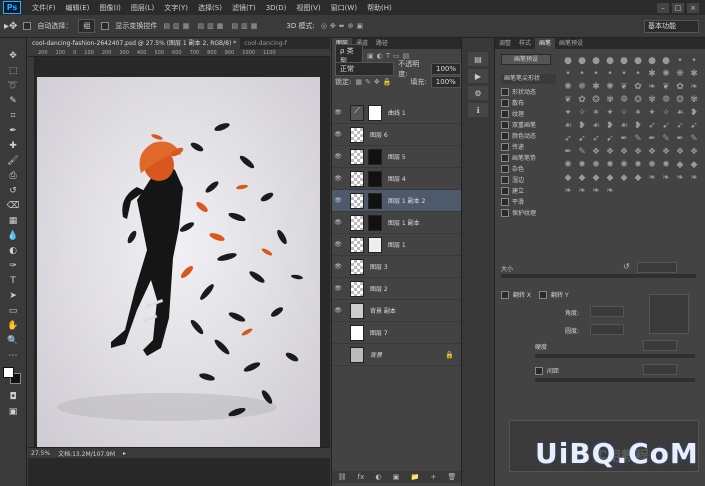 This screenshot has width=705, height=486. Describe the element at coordinates (526, 146) in the screenshot. I see `brush-option: 传递` at that location.